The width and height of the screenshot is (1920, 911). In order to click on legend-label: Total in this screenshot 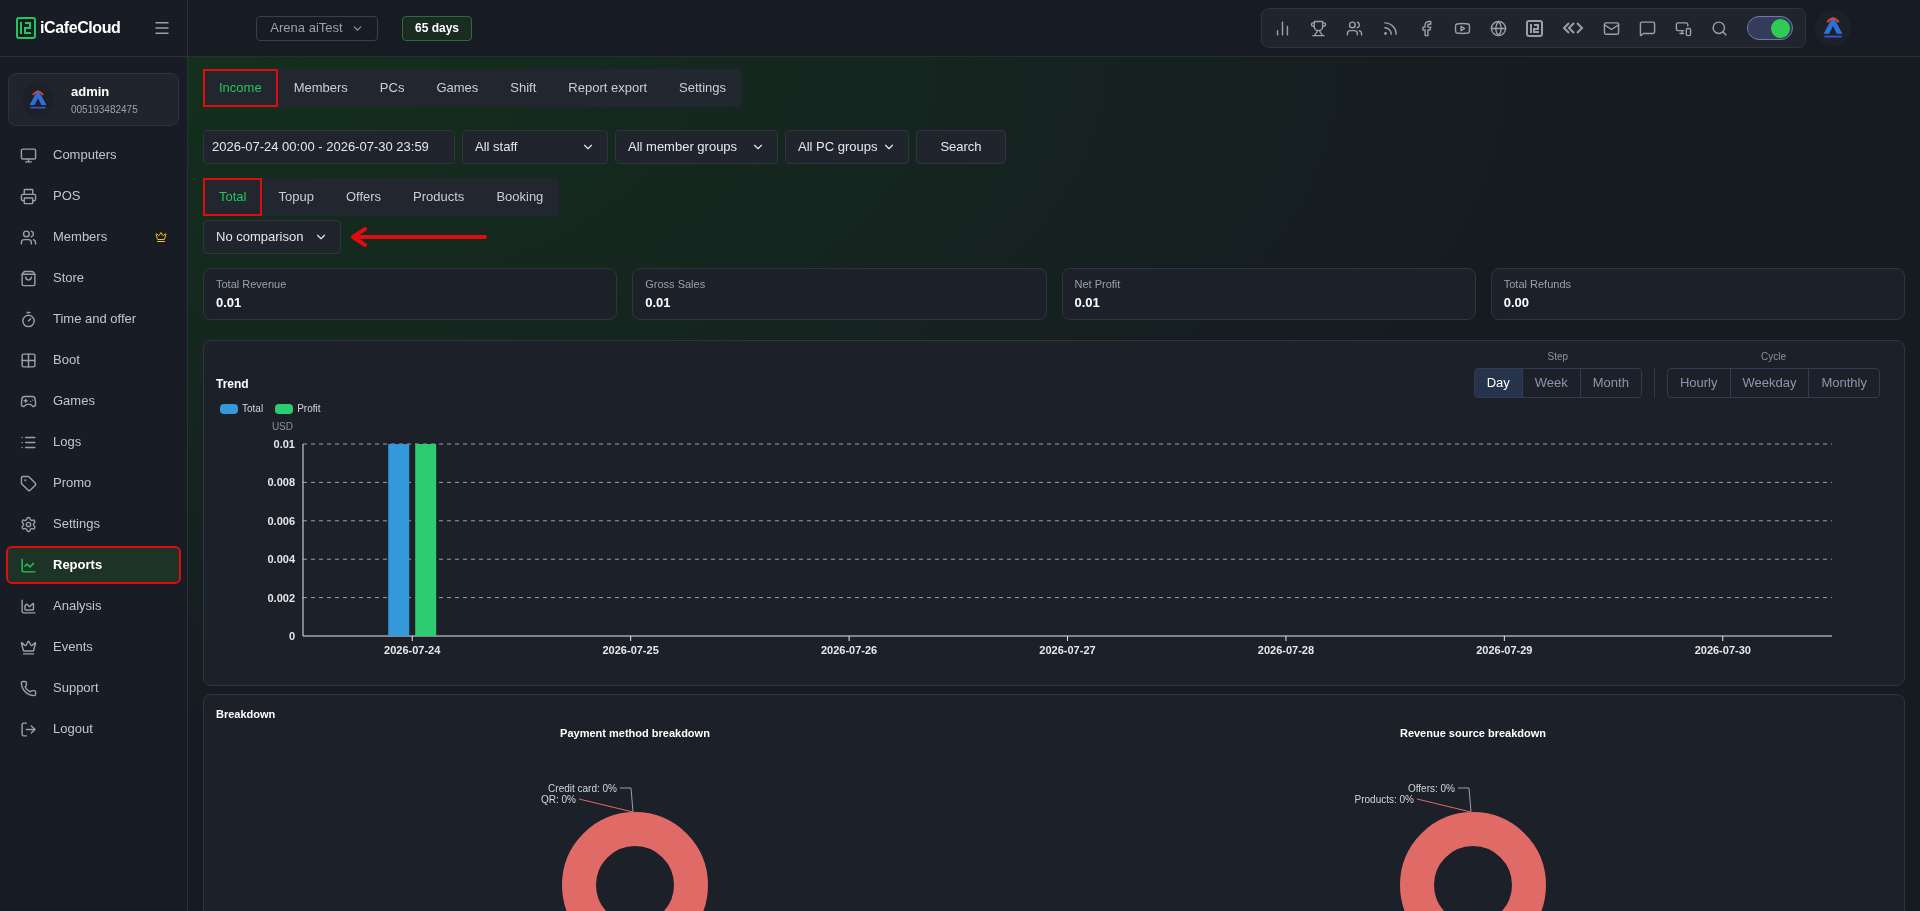, I will do `click(253, 409)`.